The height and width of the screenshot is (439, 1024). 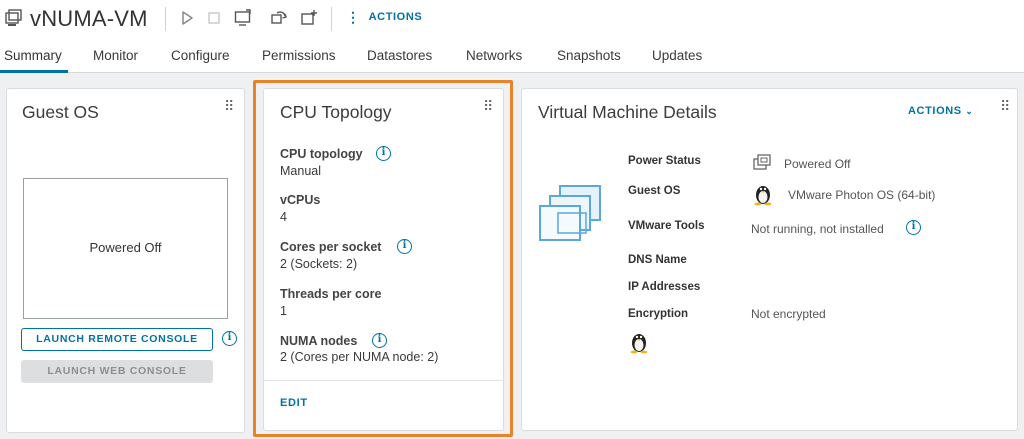 I want to click on active-tab-indicator, so click(x=34, y=71).